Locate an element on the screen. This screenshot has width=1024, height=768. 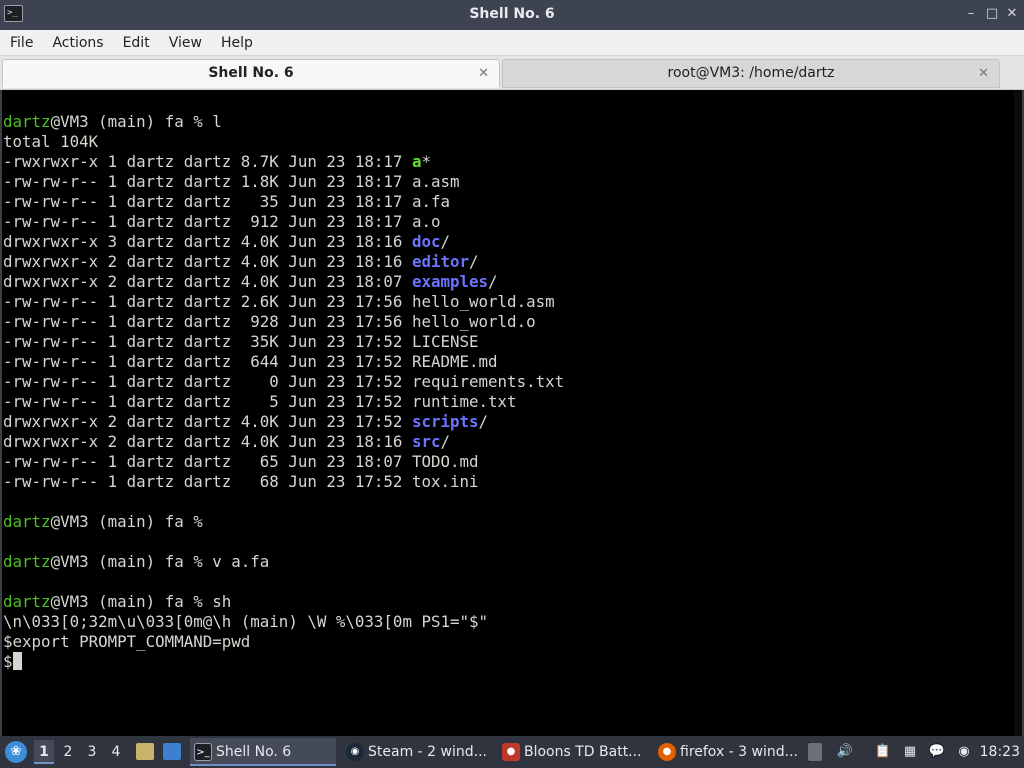
bloons-icon: ● is located at coordinates (511, 752).